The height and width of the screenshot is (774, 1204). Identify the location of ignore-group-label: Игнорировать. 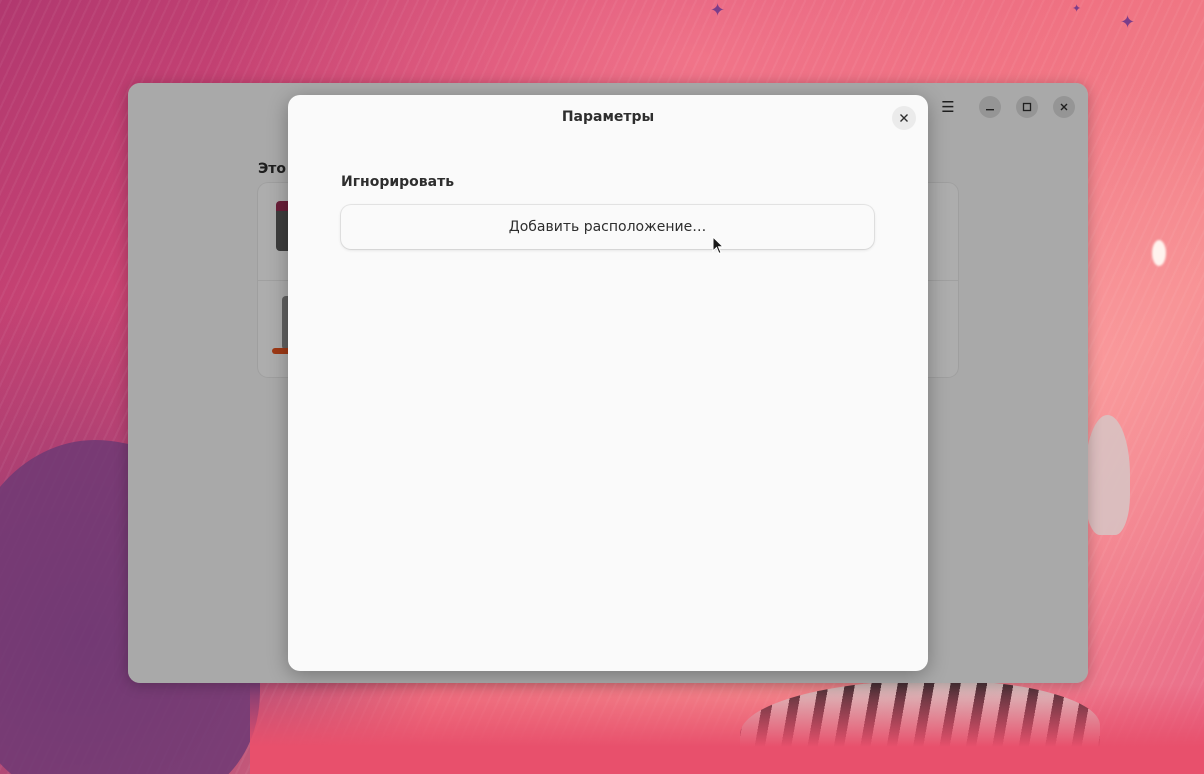
(398, 182).